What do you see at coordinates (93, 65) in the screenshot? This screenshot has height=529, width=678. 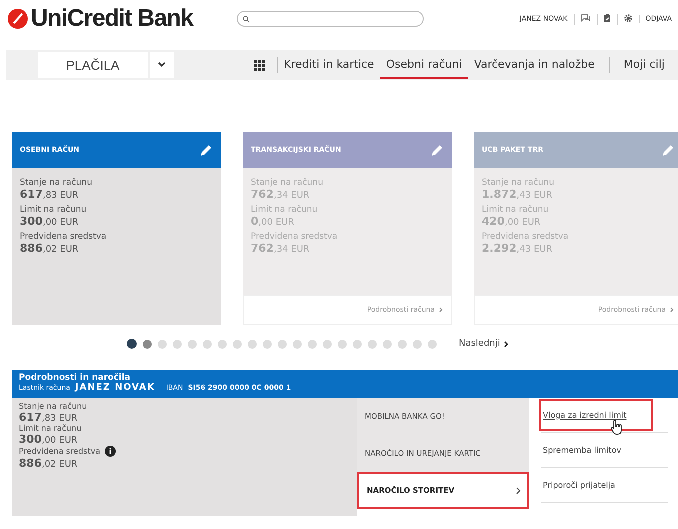 I see `section-dropdown: PLAČILA` at bounding box center [93, 65].